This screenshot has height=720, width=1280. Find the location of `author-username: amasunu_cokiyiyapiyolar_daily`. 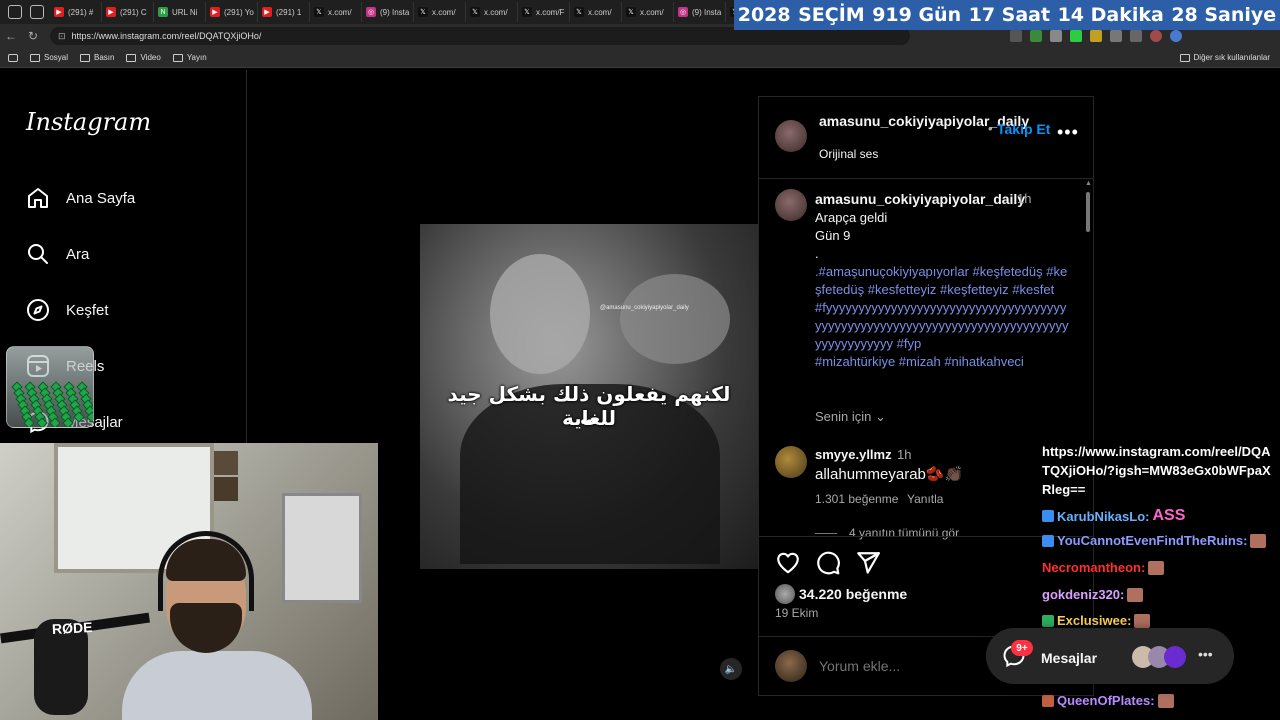

author-username: amasunu_cokiyiyapiyolar_daily is located at coordinates (924, 121).